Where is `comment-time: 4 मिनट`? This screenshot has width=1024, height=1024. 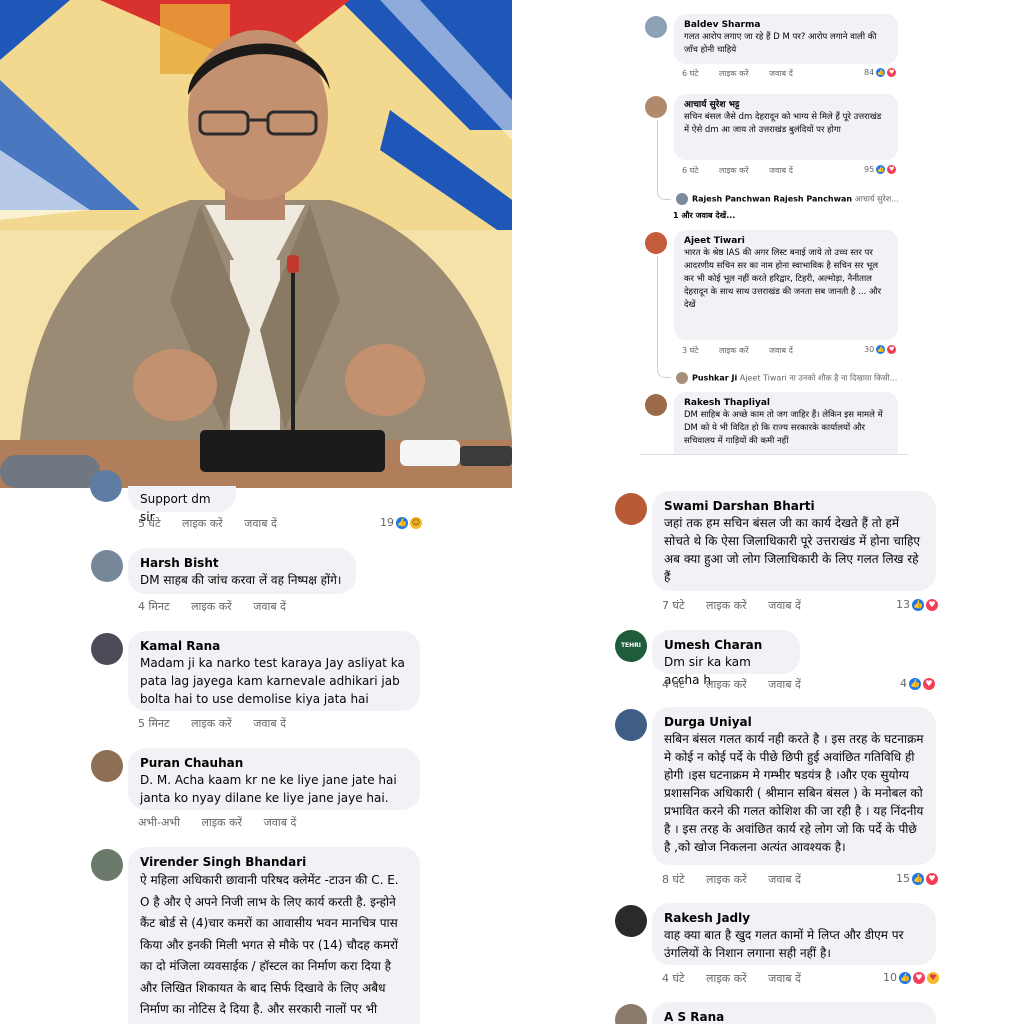 comment-time: 4 मिनट is located at coordinates (154, 606).